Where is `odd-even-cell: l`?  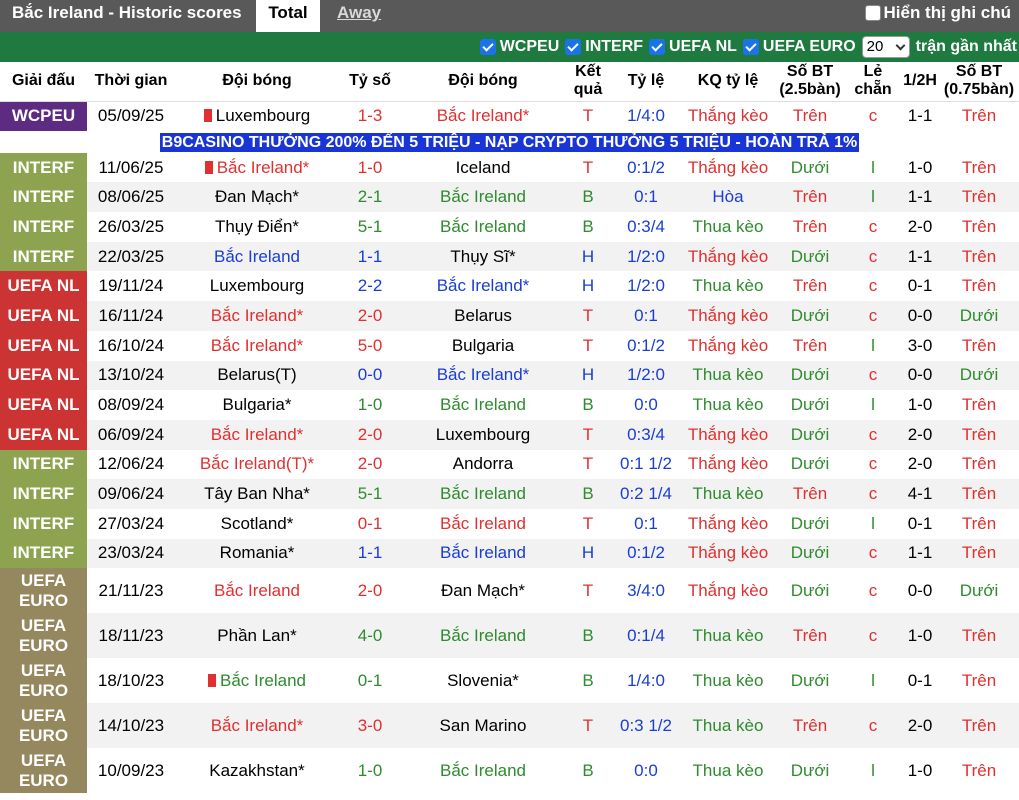 odd-even-cell: l is located at coordinates (873, 405).